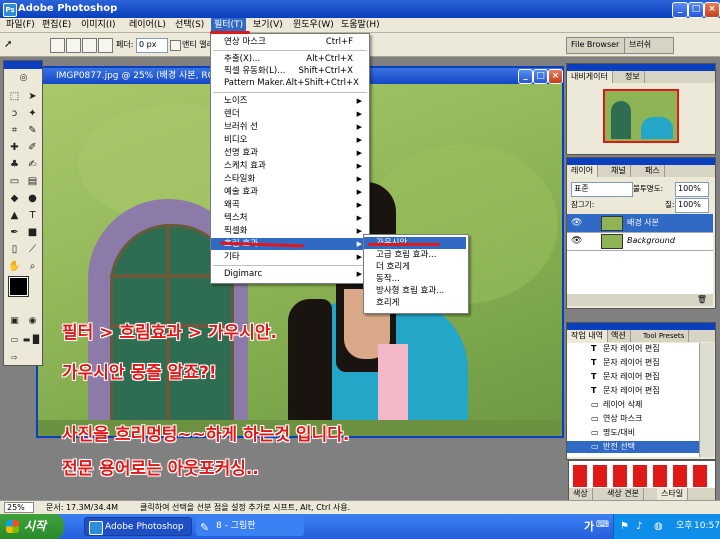  I want to click on history-item: ▭ 명도/대비, so click(633, 433).